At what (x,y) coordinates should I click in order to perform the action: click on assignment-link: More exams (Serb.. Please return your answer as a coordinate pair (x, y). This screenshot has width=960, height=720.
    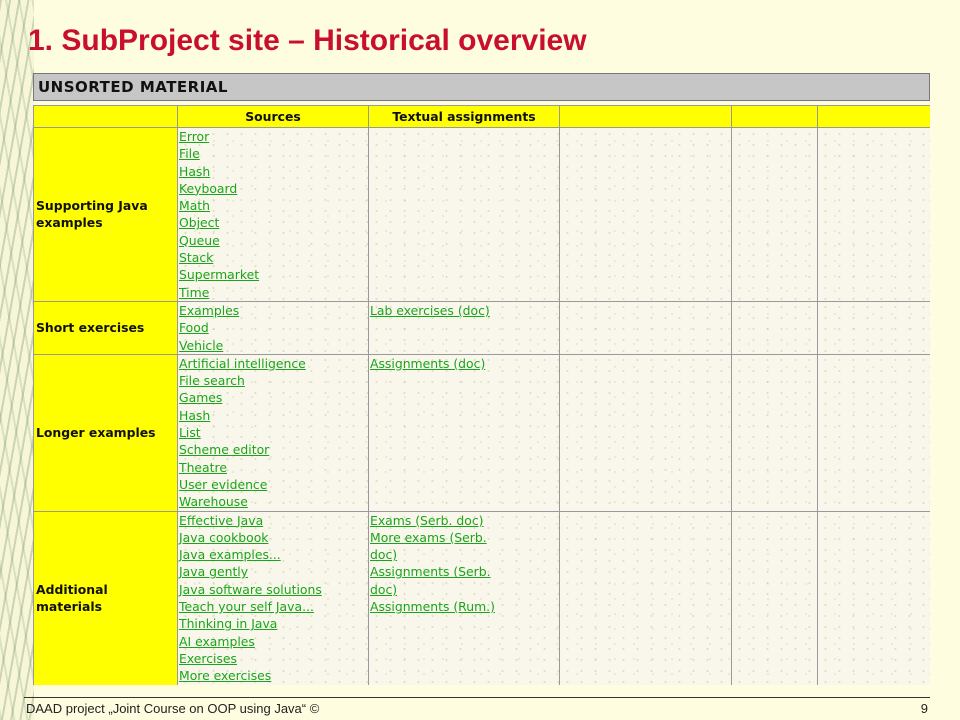
    Looking at the image, I should click on (464, 537).